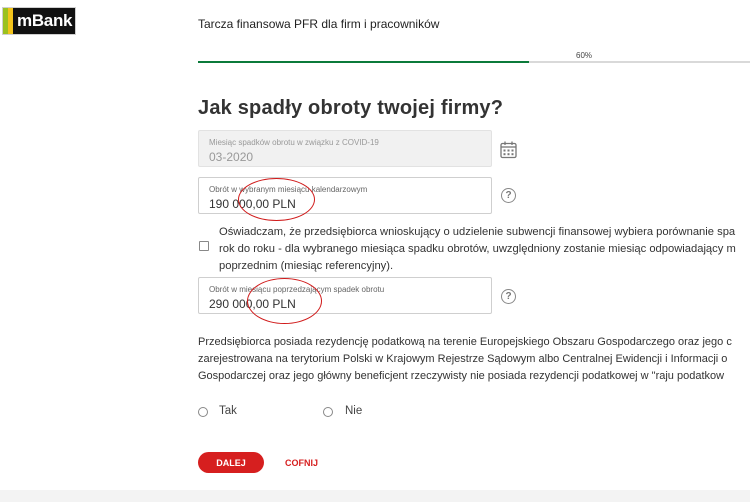 Image resolution: width=750 pixels, height=502 pixels. I want to click on radio-tak, so click(203, 412).